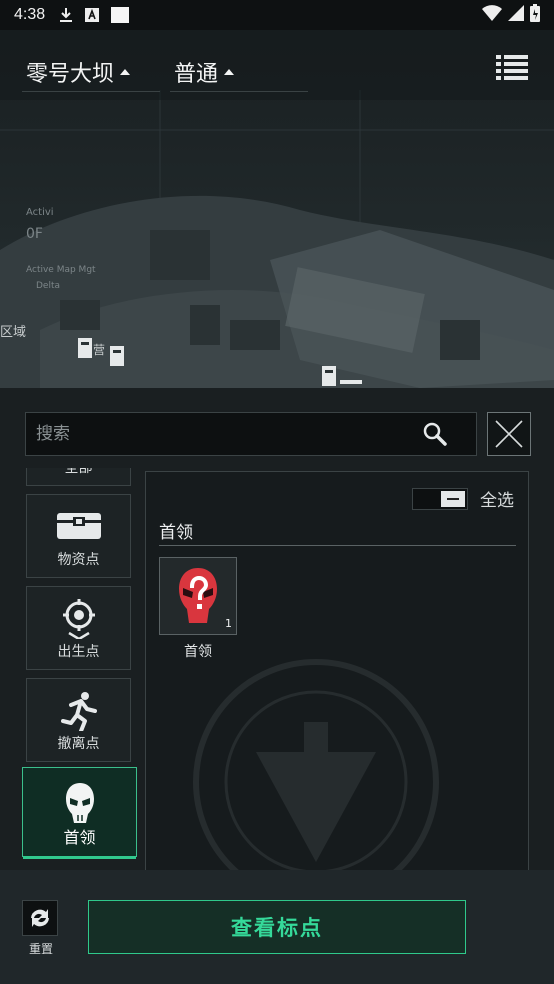 The image size is (554, 984). I want to click on category-label: 全部, so click(78, 472).